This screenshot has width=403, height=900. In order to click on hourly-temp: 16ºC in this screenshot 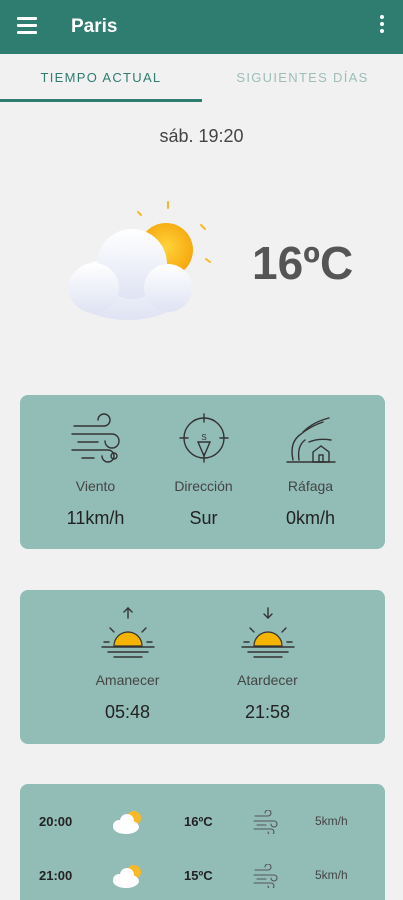, I will do `click(198, 821)`.